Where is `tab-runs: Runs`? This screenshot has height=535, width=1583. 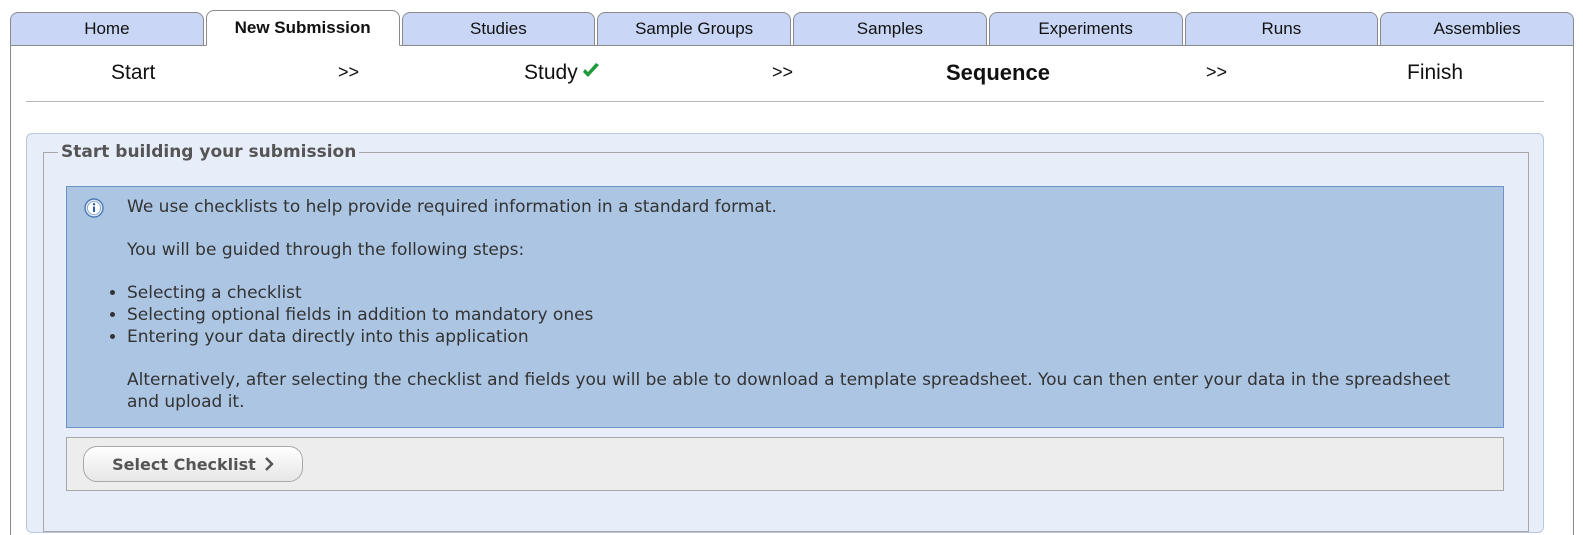
tab-runs: Runs is located at coordinates (1281, 29).